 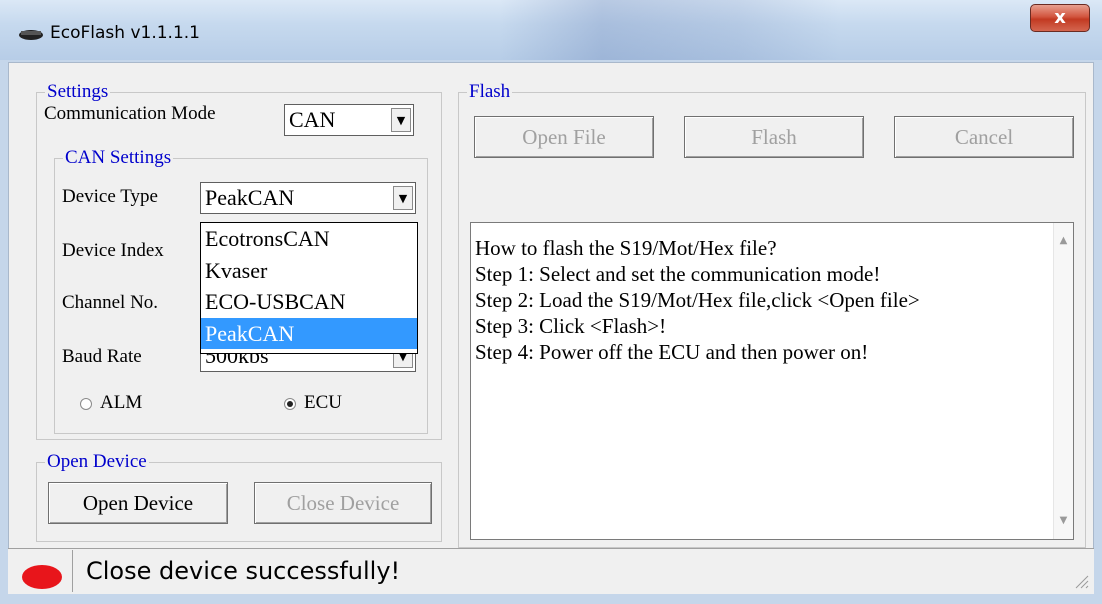 I want to click on dropdown-option: ECO-USBCAN, so click(x=309, y=302).